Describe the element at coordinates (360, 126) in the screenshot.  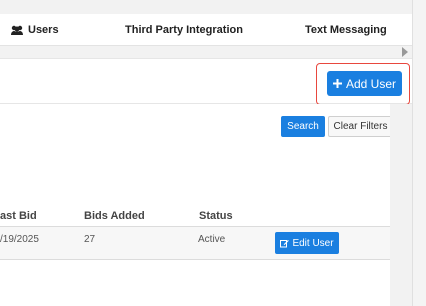
I see `clear-filters-button: Clear Filters` at that location.